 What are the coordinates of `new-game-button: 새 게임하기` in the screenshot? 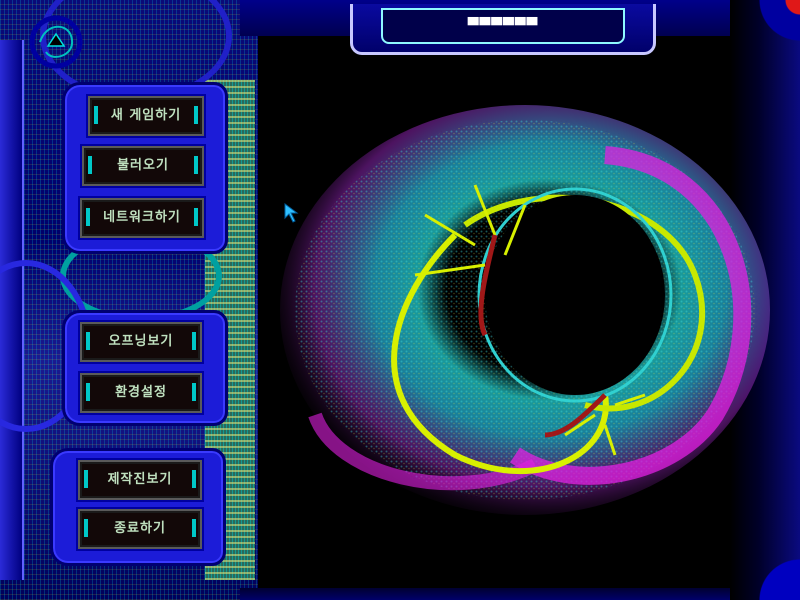 It's located at (146, 116).